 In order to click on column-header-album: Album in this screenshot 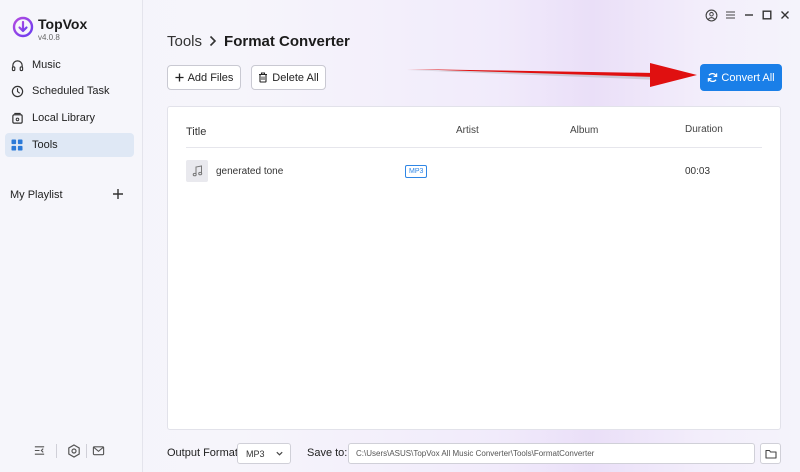, I will do `click(584, 130)`.